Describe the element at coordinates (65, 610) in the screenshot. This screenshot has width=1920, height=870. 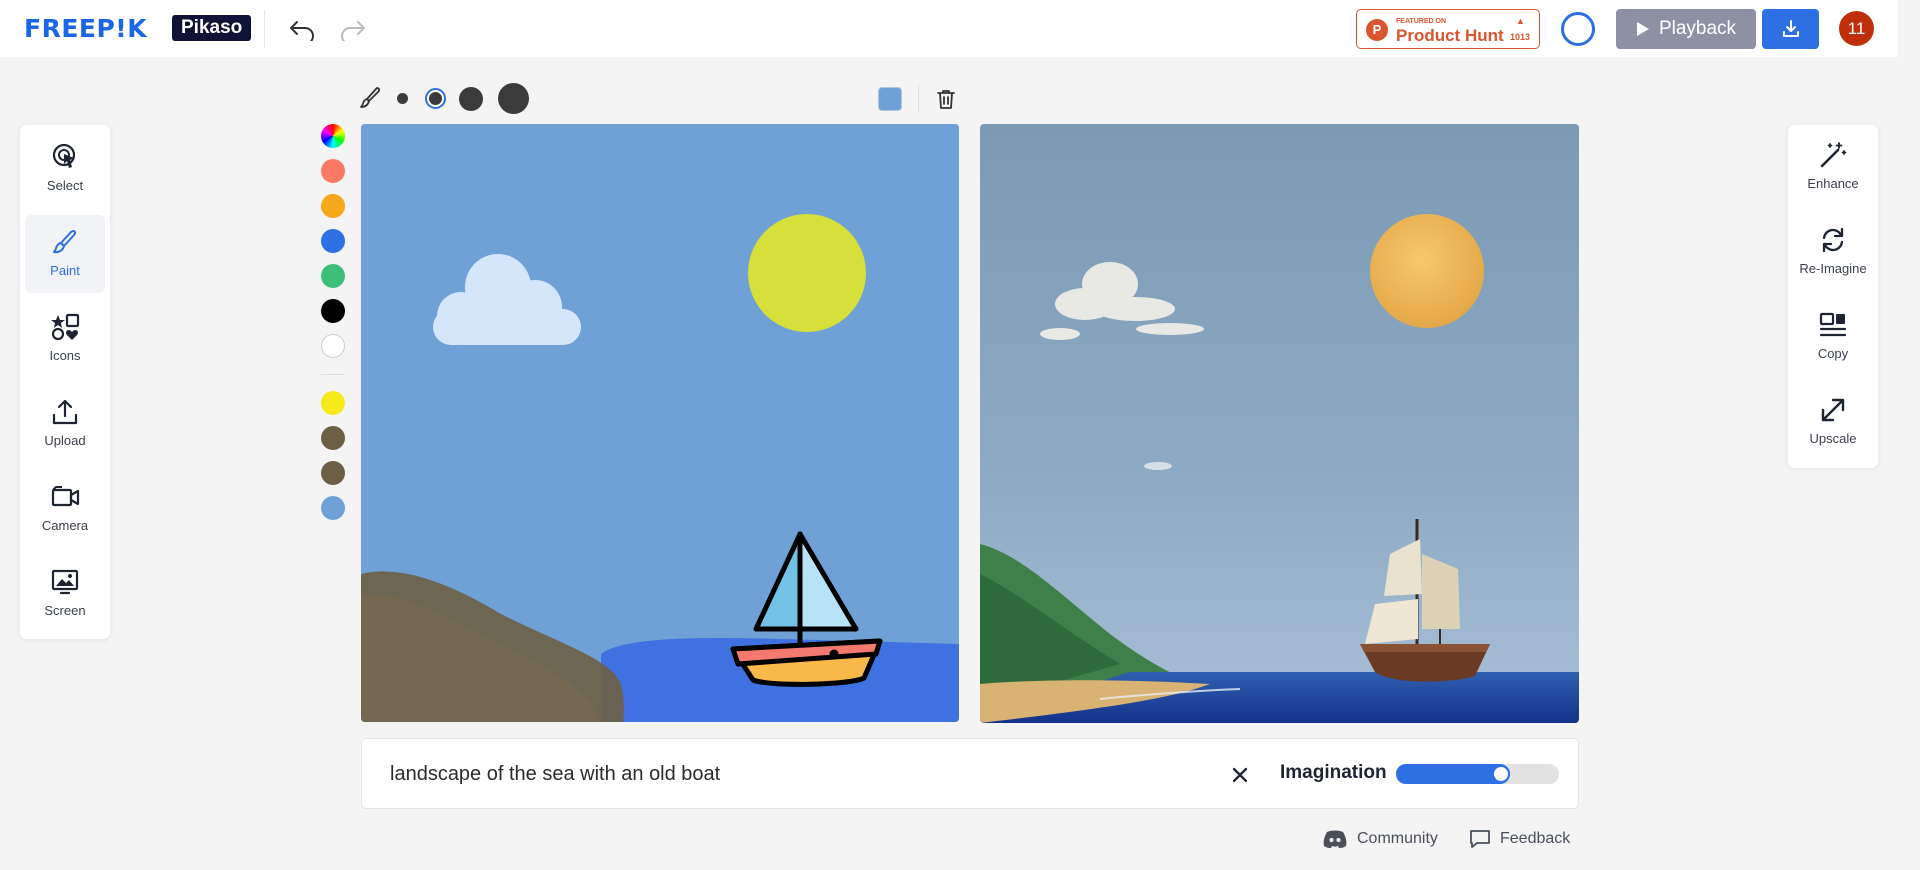
I see `tool-screen-label: Screen` at that location.